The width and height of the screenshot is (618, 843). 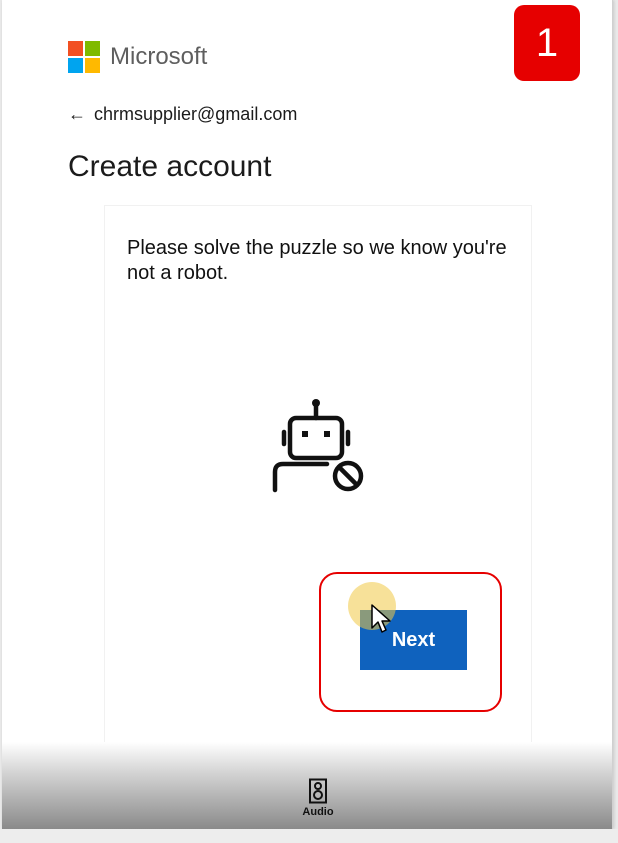 What do you see at coordinates (318, 812) in the screenshot?
I see `audio-label: Audio` at bounding box center [318, 812].